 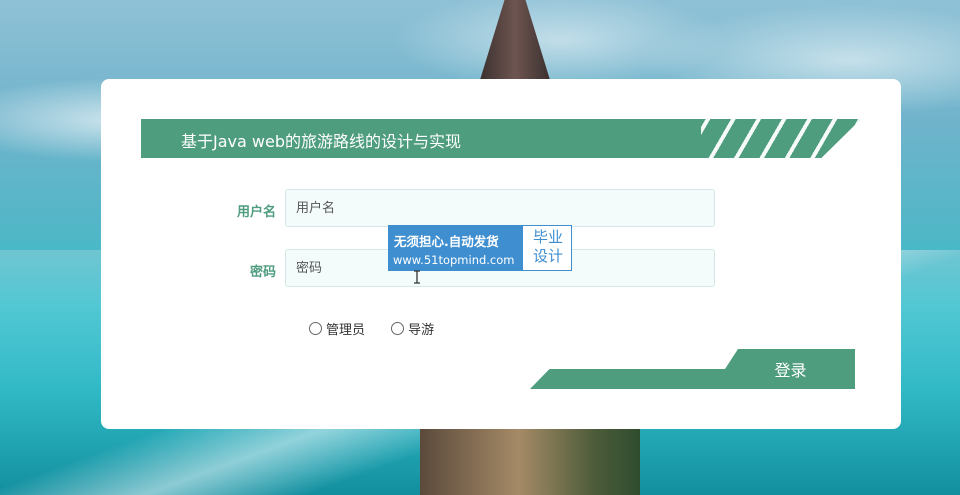 What do you see at coordinates (781, 138) in the screenshot?
I see `title-stripes-decoration` at bounding box center [781, 138].